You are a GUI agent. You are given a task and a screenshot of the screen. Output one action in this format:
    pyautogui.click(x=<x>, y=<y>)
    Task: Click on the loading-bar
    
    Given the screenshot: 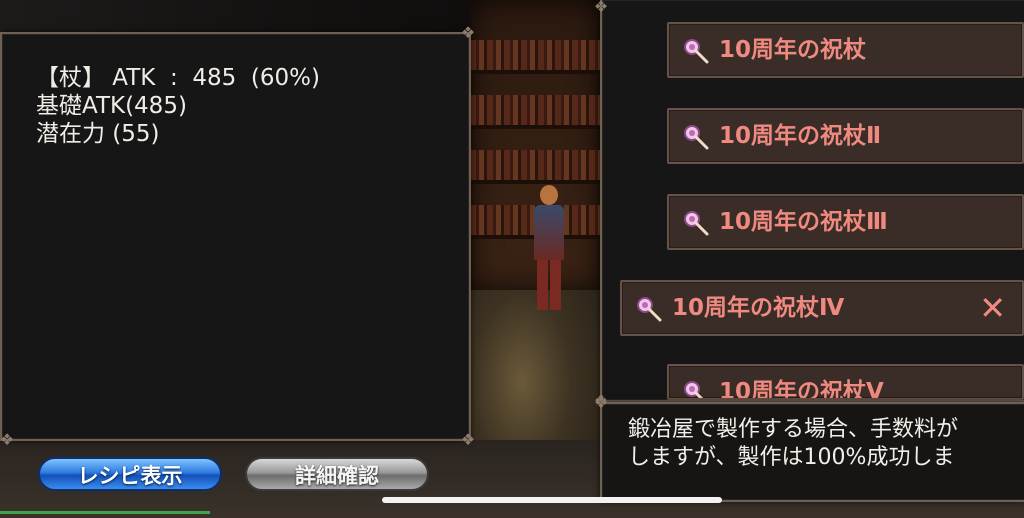 What is the action you would take?
    pyautogui.click(x=105, y=512)
    